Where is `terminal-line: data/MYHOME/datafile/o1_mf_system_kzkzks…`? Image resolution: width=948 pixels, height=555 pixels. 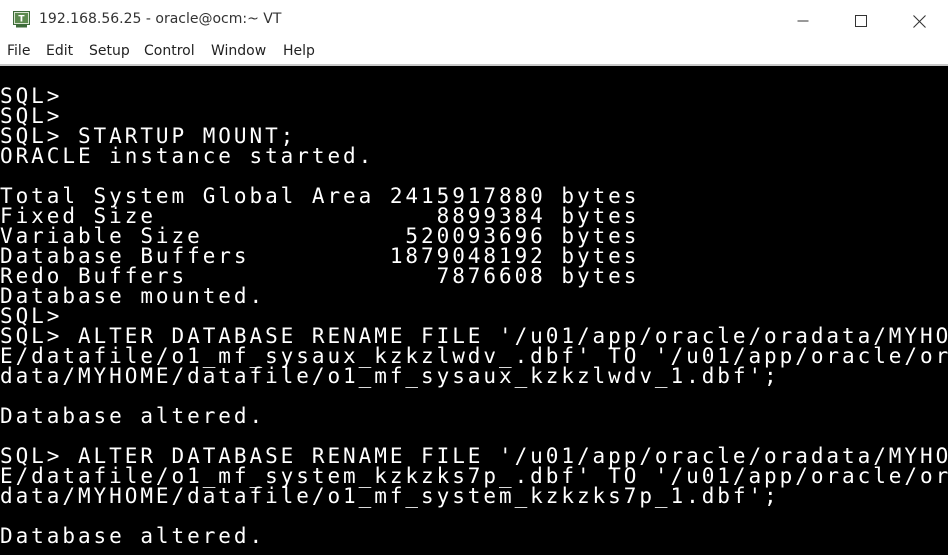
terminal-line: data/MYHOME/datafile/o1_mf_system_kzkzks… is located at coordinates (390, 496).